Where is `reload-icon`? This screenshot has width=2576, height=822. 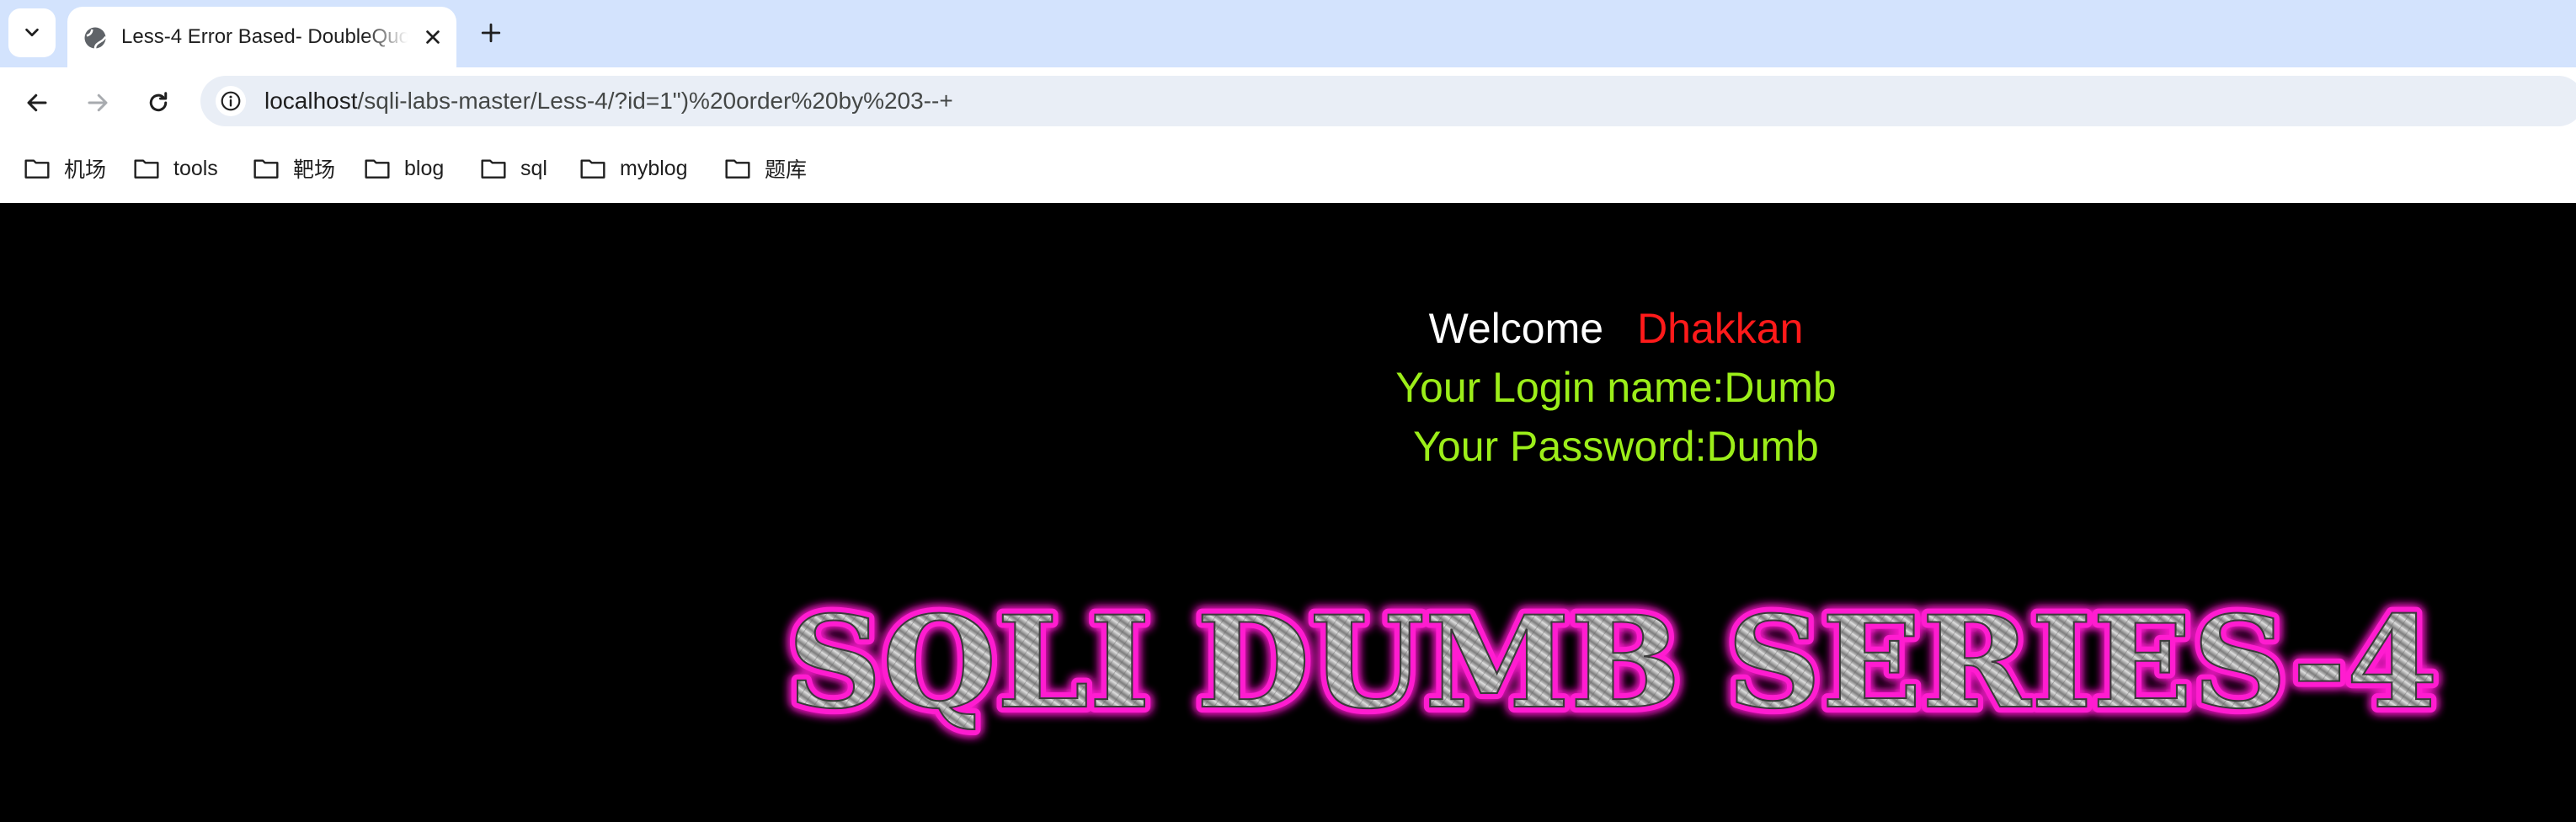
reload-icon is located at coordinates (158, 102).